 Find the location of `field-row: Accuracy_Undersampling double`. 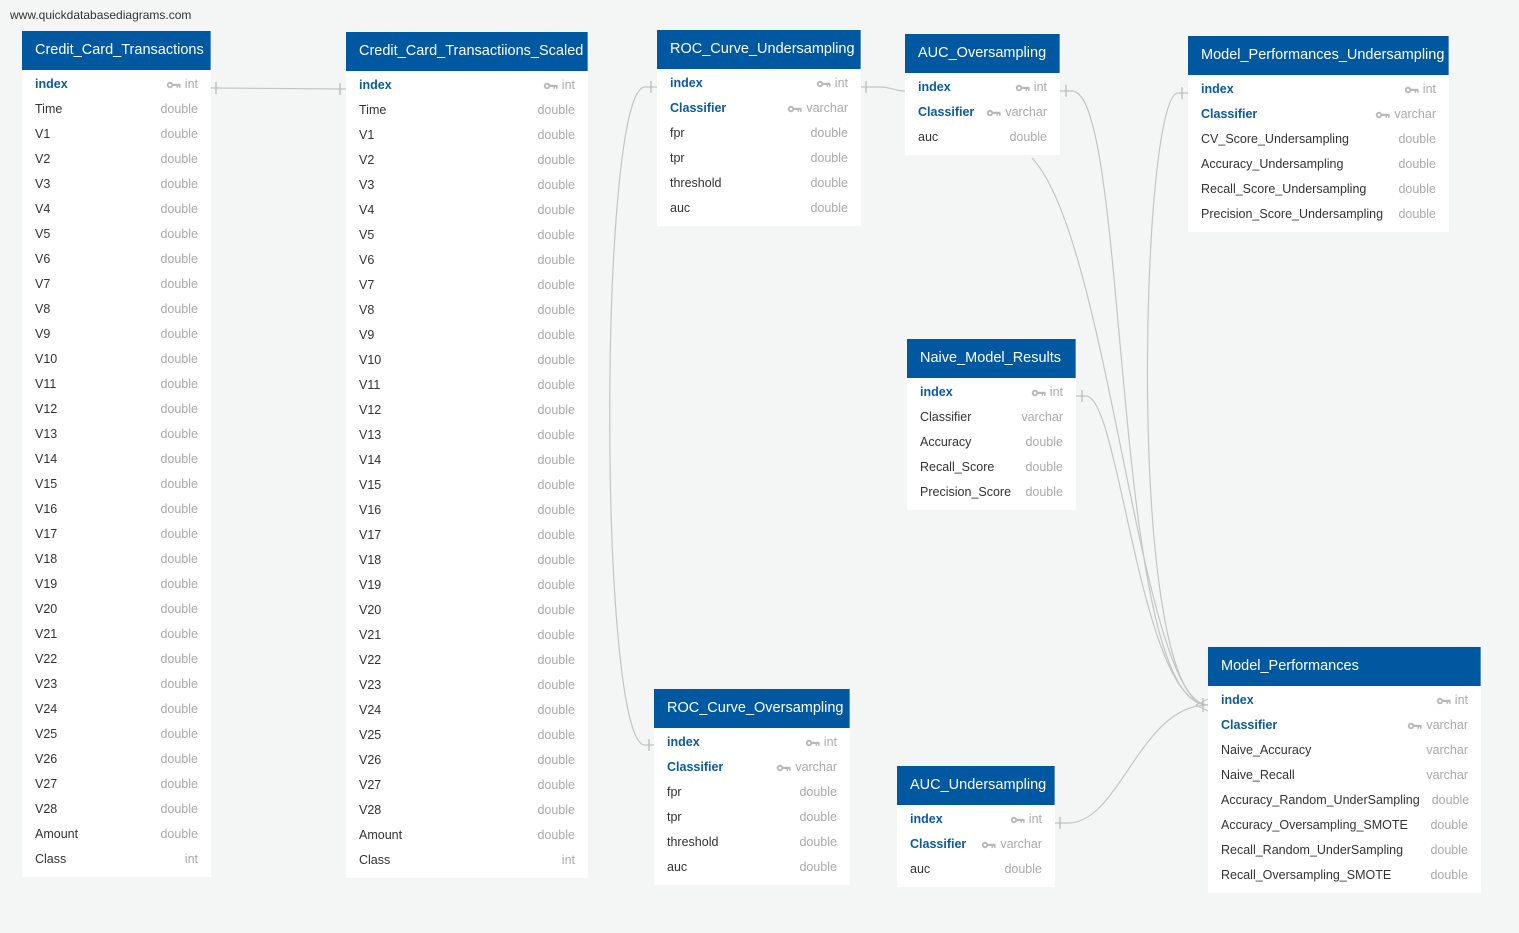

field-row: Accuracy_Undersampling double is located at coordinates (1318, 164).